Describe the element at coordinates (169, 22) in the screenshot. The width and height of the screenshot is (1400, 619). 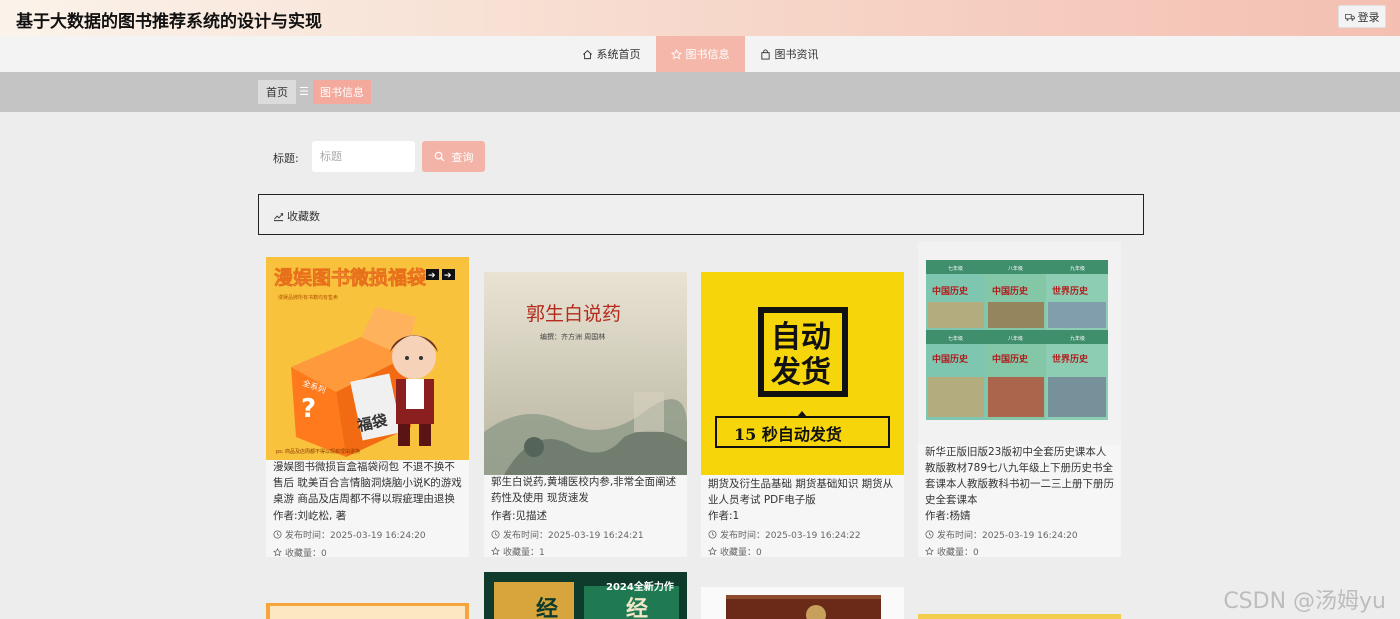
I see `site-title: 基于大数据的图书推荐系统的设计与实现` at that location.